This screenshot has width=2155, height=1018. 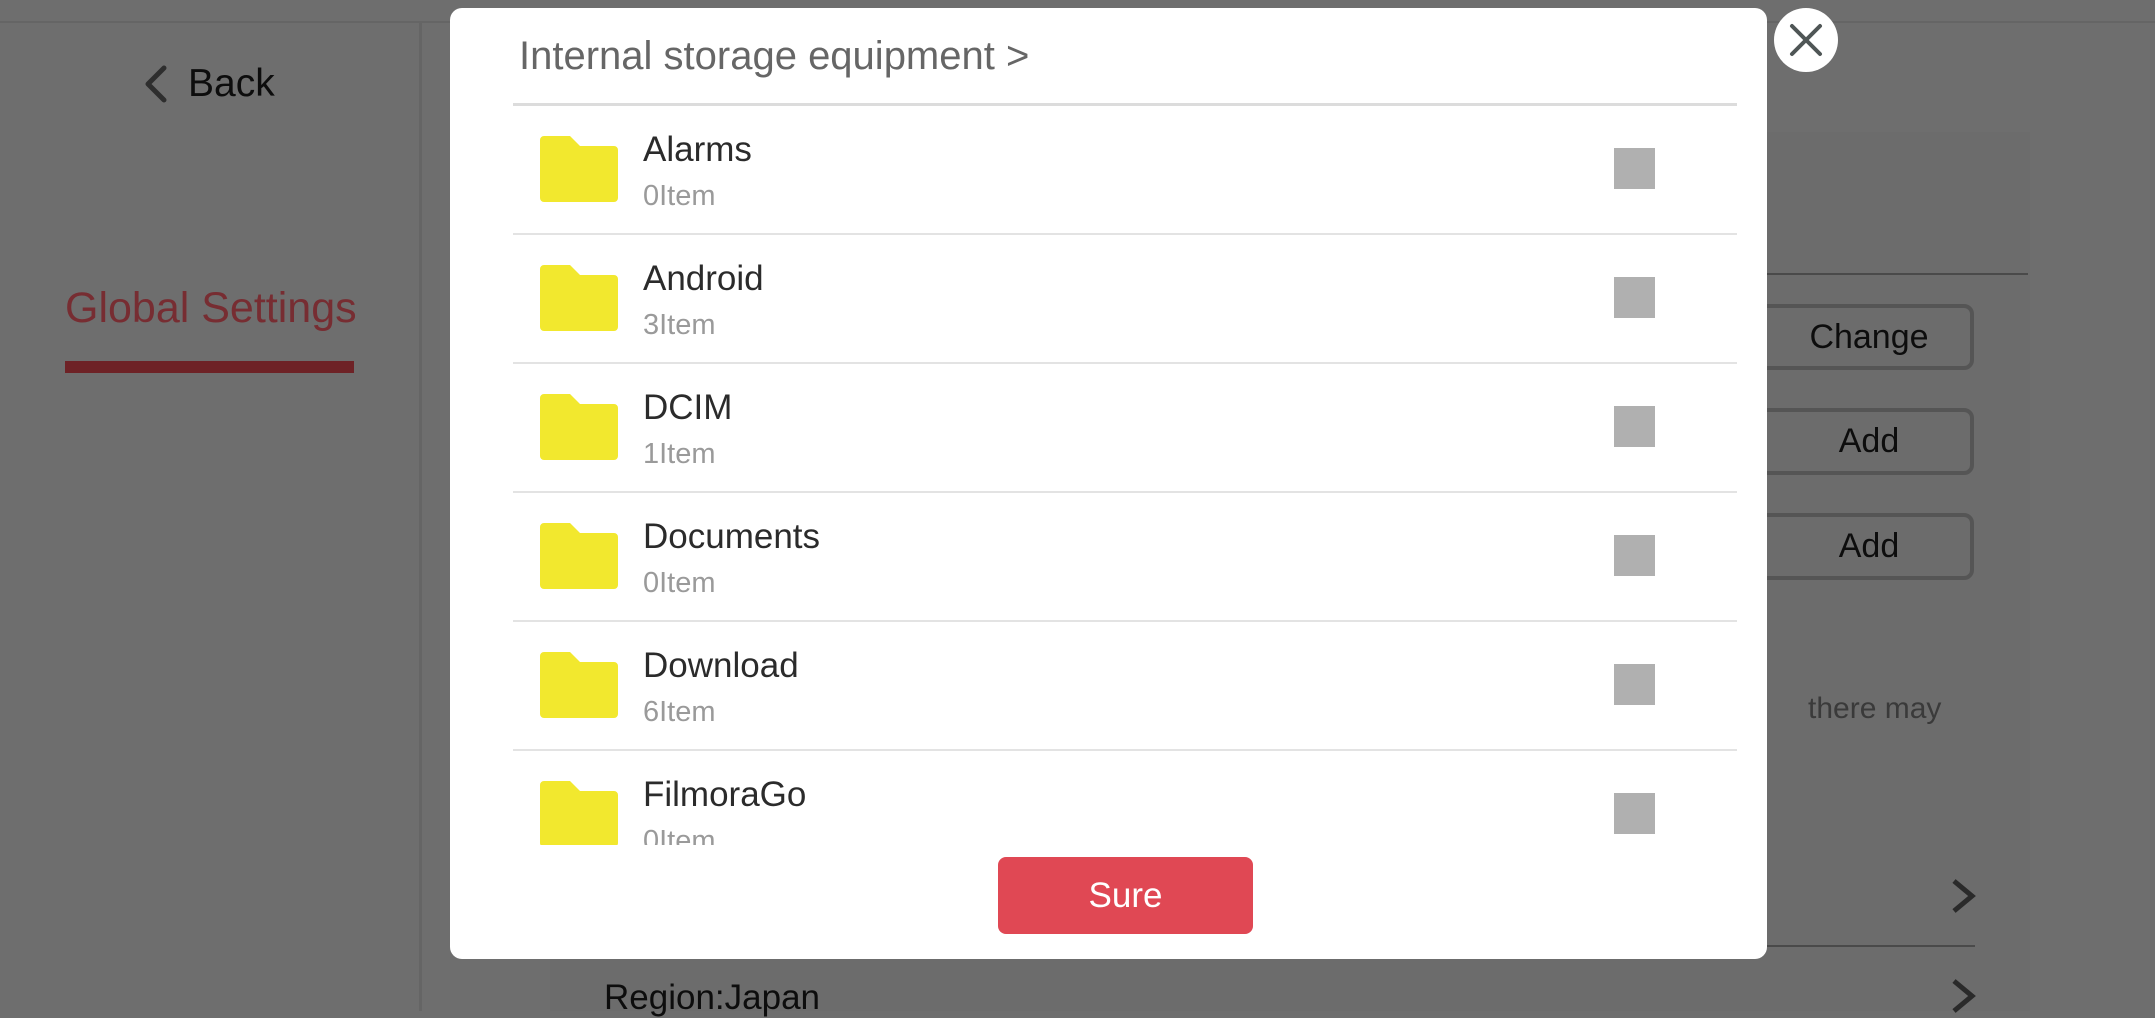 I want to click on active-tab-indicator, so click(x=209, y=367).